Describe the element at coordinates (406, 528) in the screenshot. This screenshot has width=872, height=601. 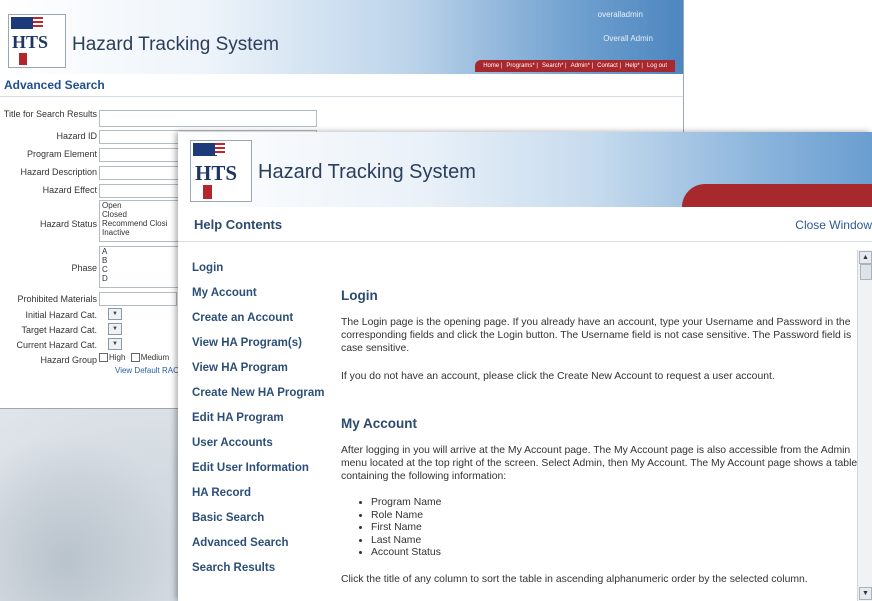
I see `list-item: First Name` at that location.